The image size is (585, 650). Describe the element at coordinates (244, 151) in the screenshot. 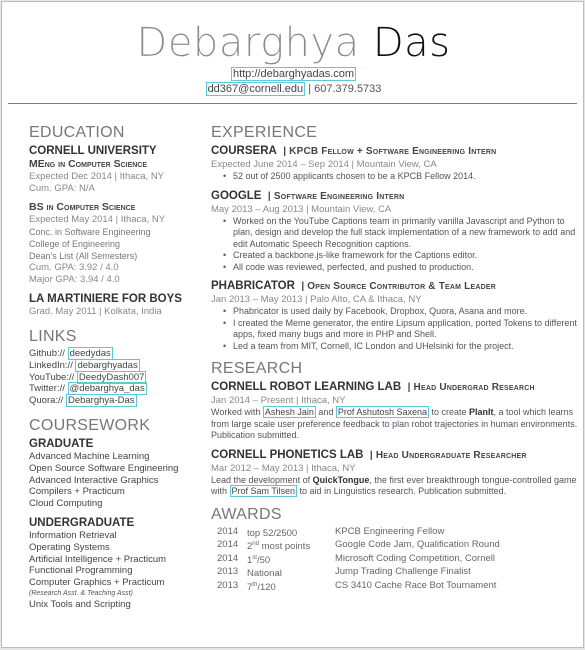

I see `job-org: COURSERA` at that location.